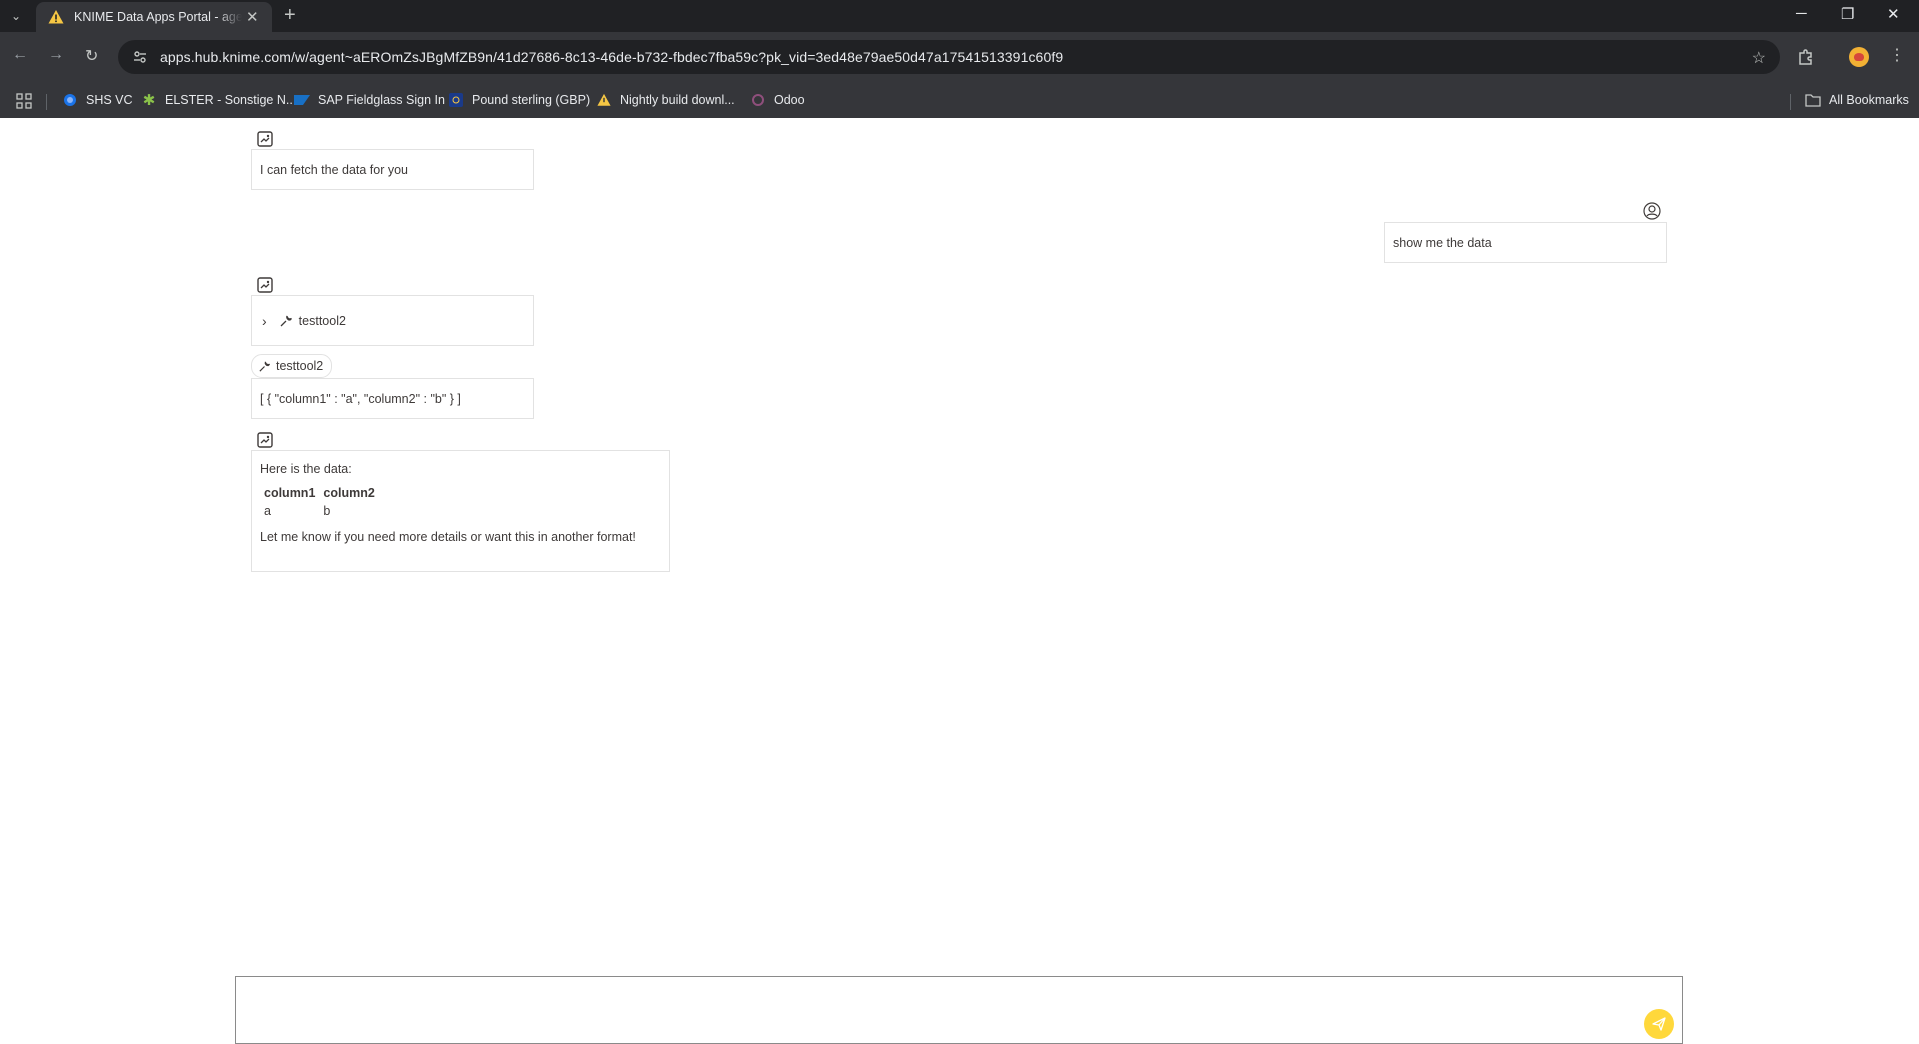  I want to click on send-button, so click(1659, 1024).